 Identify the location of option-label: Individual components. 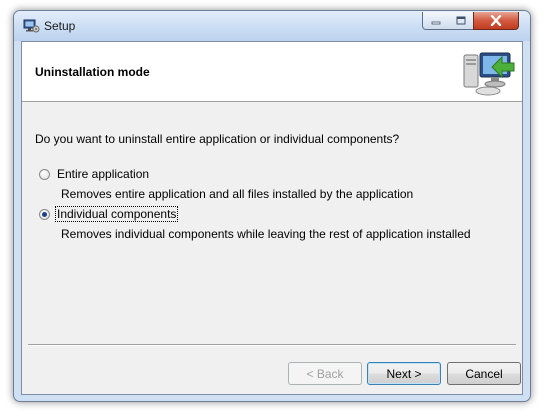
(116, 214).